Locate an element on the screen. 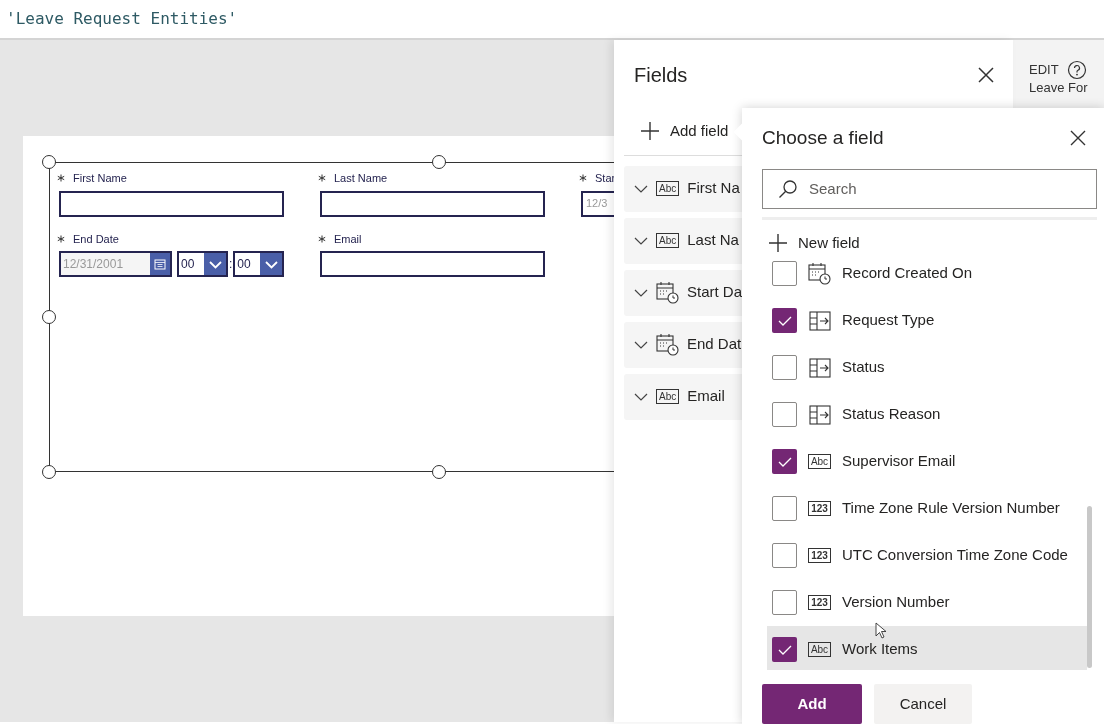  add-field-button: Add field is located at coordinates (684, 131).